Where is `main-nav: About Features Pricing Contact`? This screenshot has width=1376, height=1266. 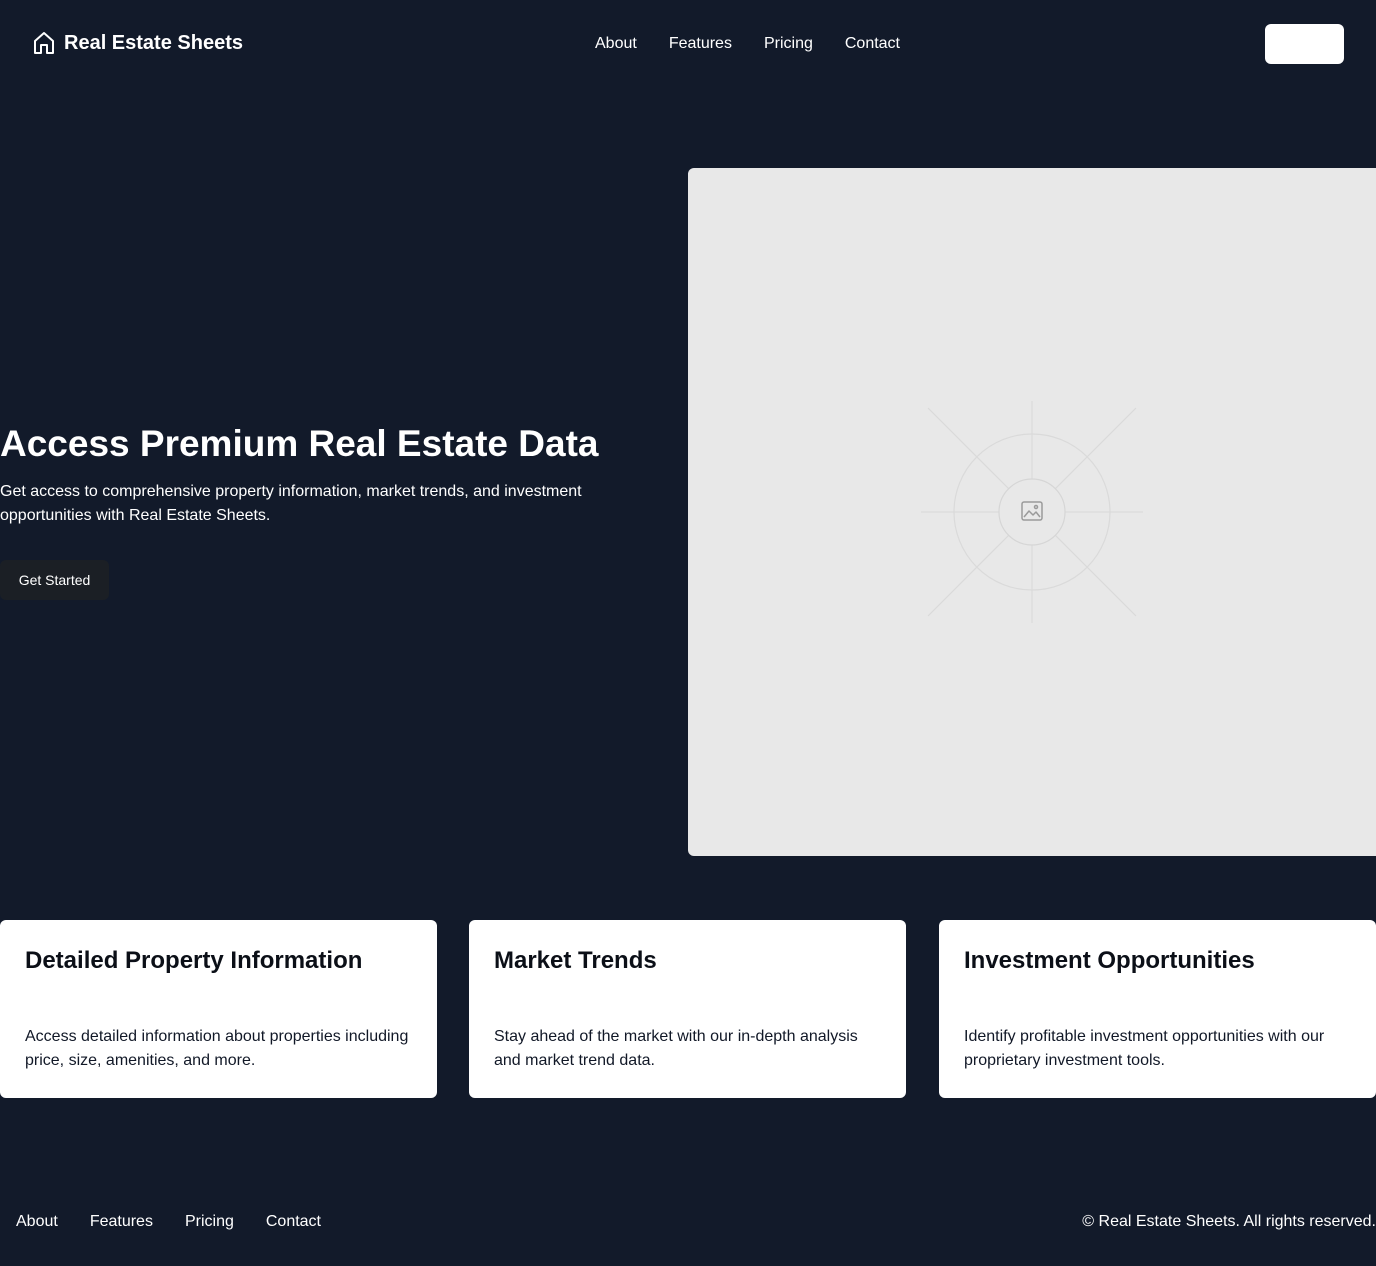
main-nav: About Features Pricing Contact is located at coordinates (747, 44).